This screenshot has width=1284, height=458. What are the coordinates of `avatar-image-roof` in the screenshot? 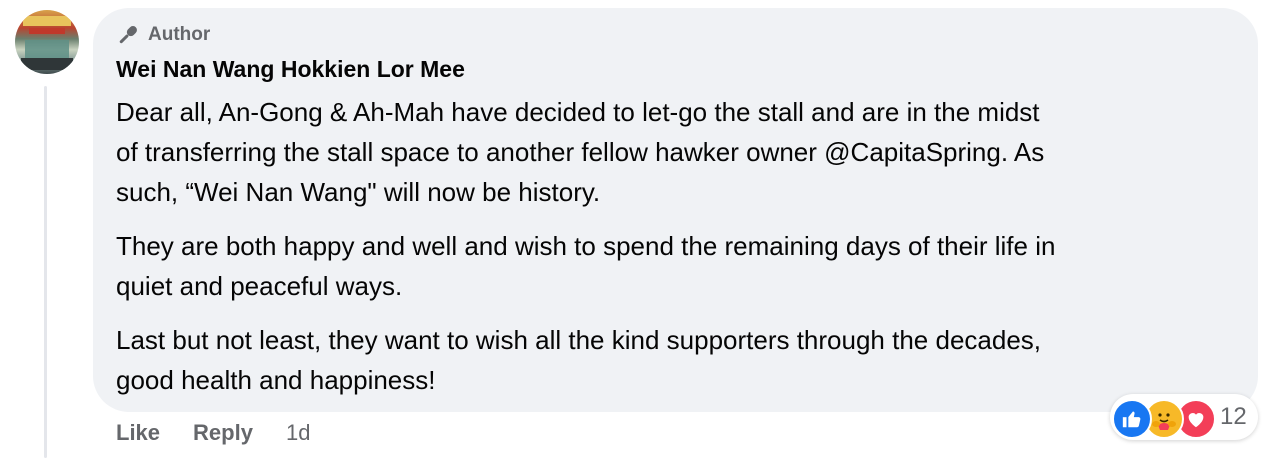 It's located at (47, 21).